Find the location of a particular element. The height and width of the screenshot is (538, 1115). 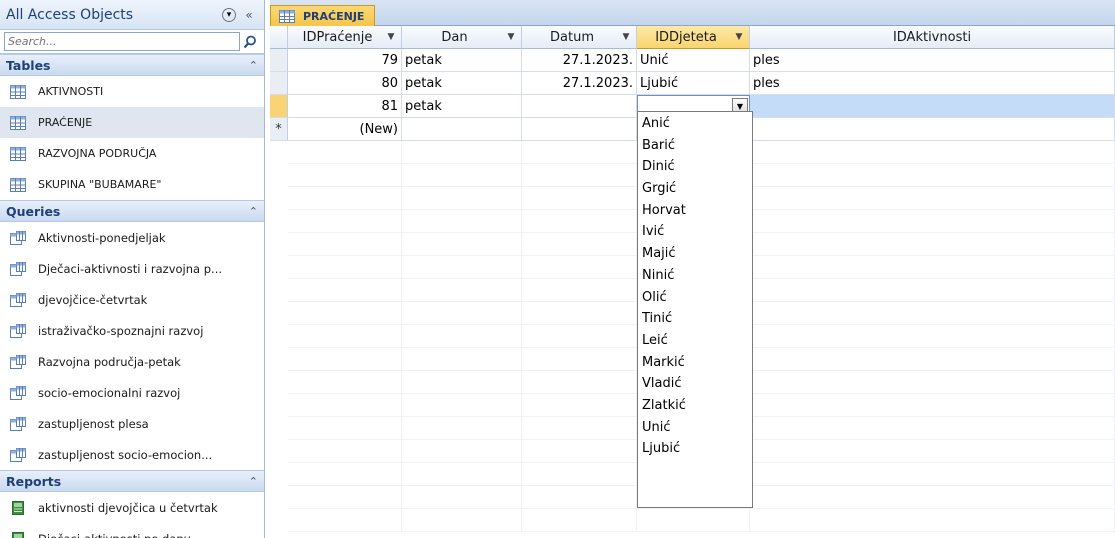

cell-idpracenje: 79 is located at coordinates (345, 60).